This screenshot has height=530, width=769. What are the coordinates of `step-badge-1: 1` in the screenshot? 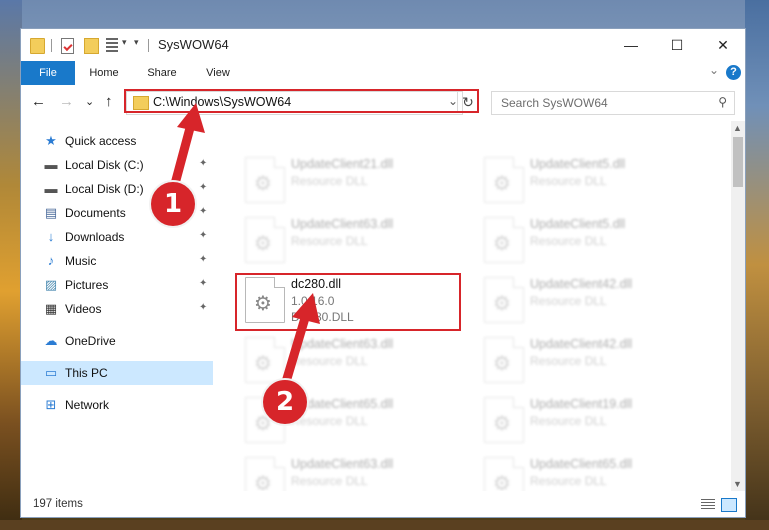 It's located at (173, 204).